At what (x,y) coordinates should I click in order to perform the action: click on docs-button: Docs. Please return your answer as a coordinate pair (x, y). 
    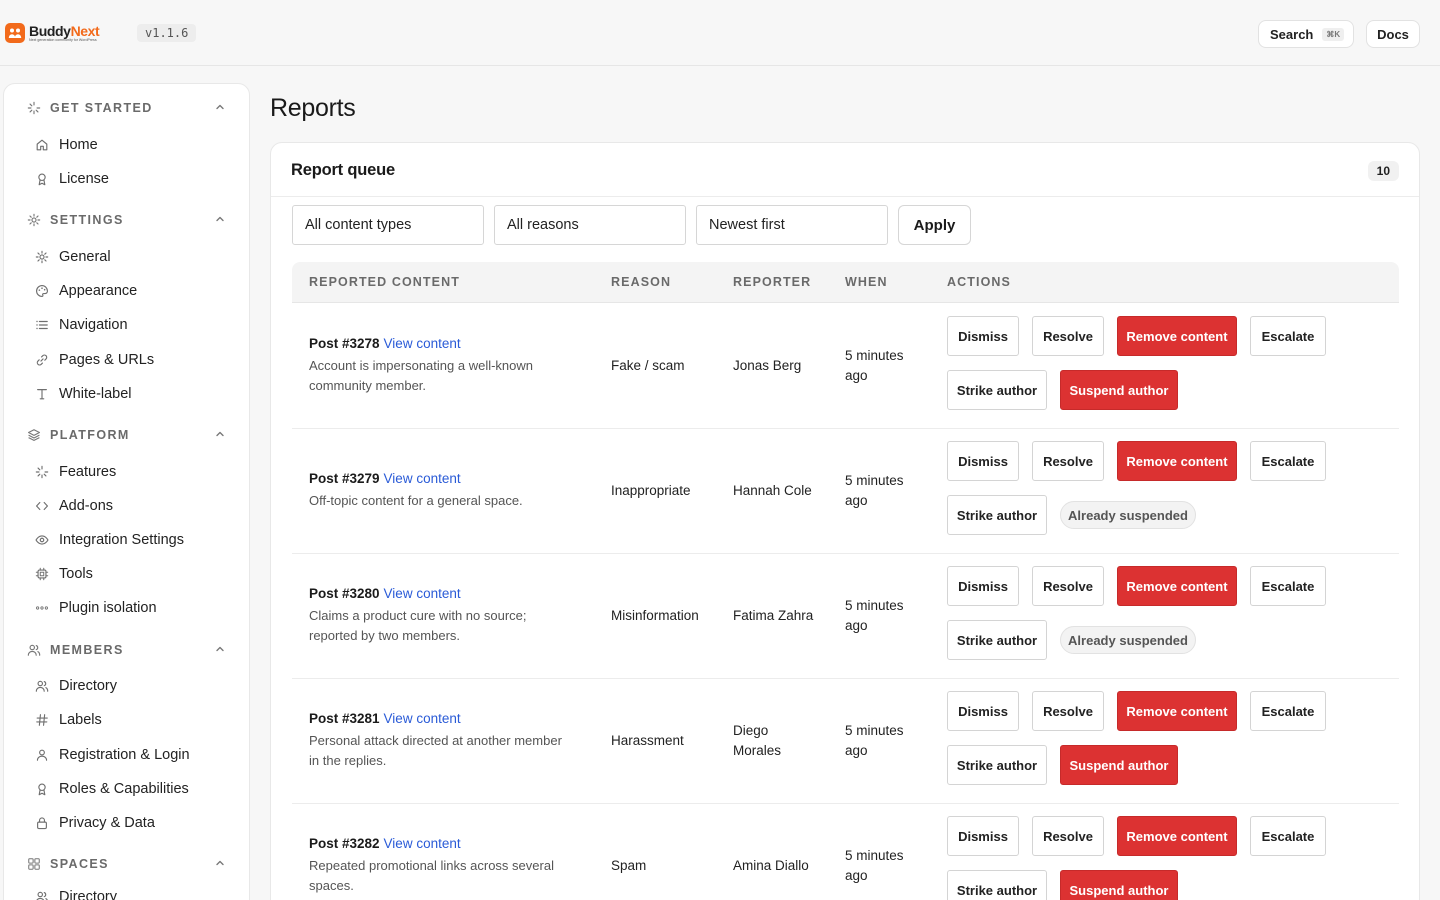
    Looking at the image, I should click on (1393, 34).